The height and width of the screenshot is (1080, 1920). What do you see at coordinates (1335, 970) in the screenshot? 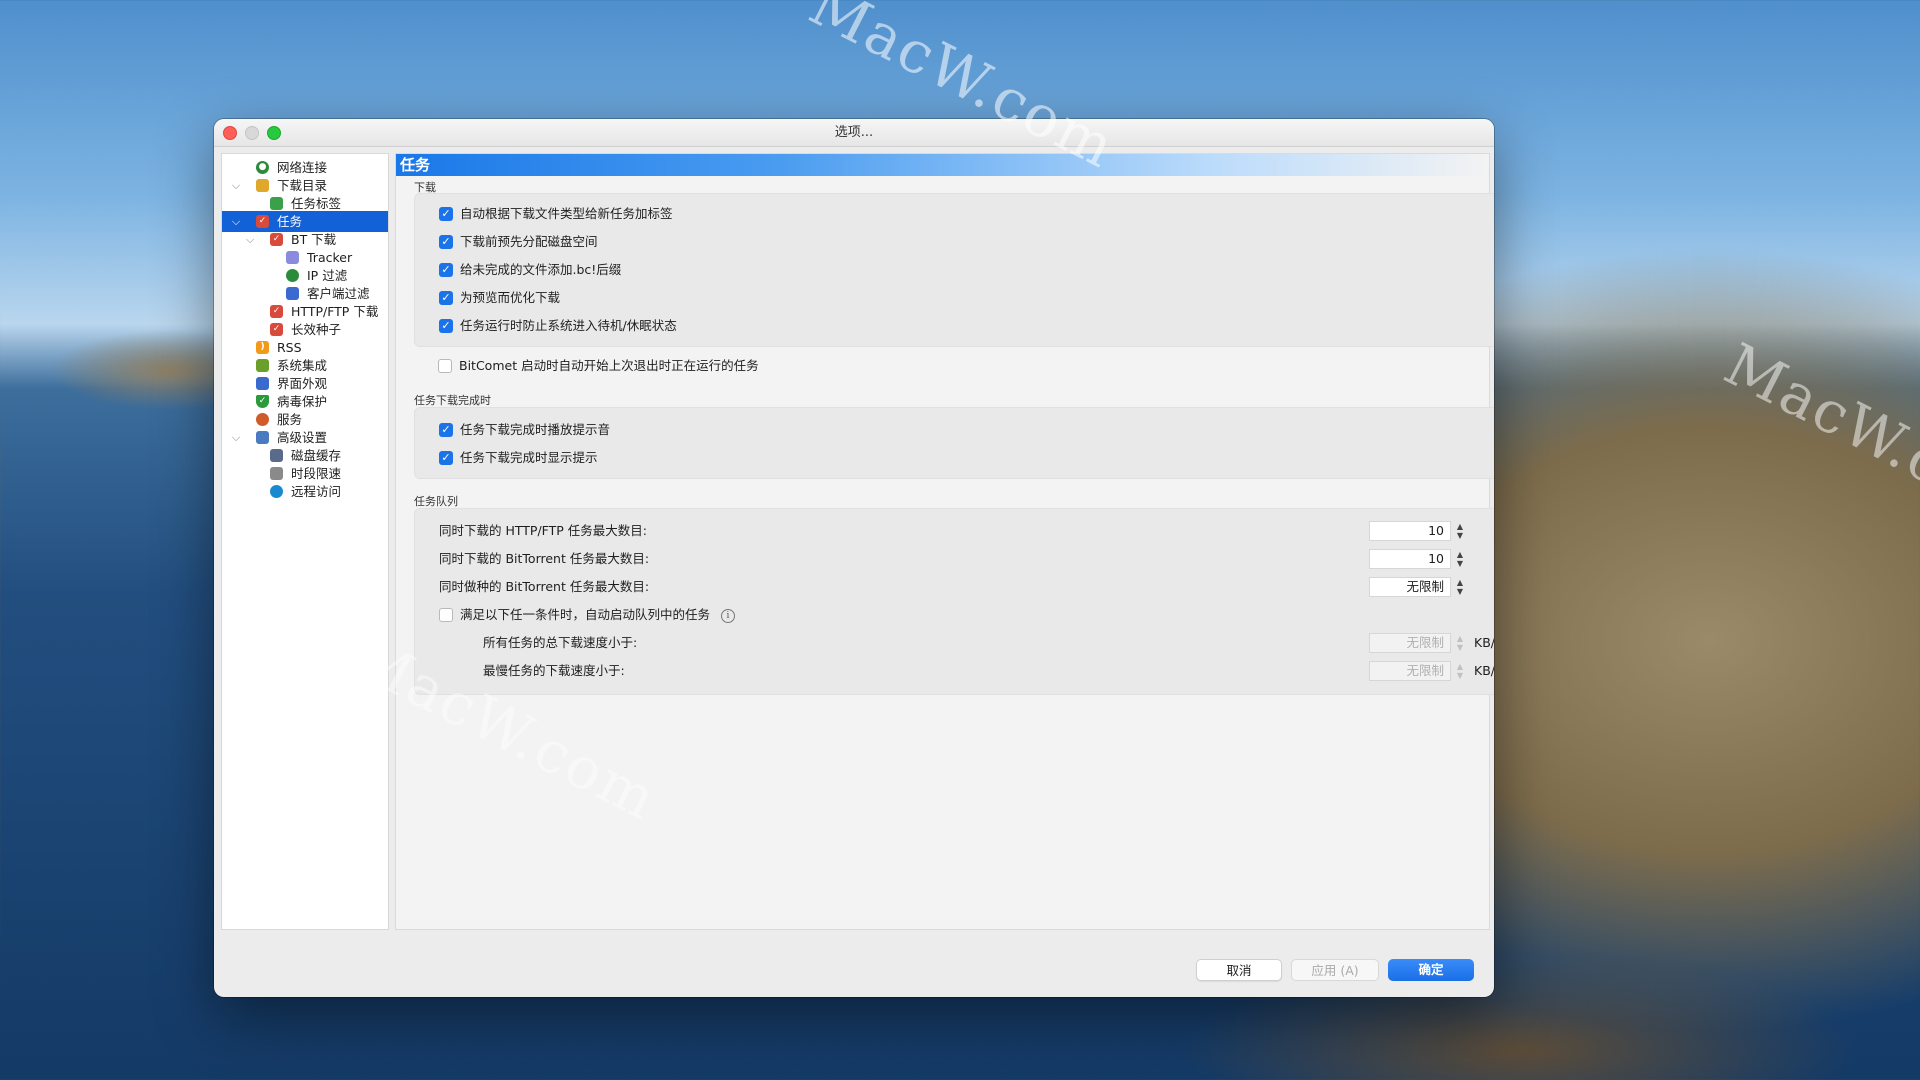
I see `apply-button: 应用 (A)` at bounding box center [1335, 970].